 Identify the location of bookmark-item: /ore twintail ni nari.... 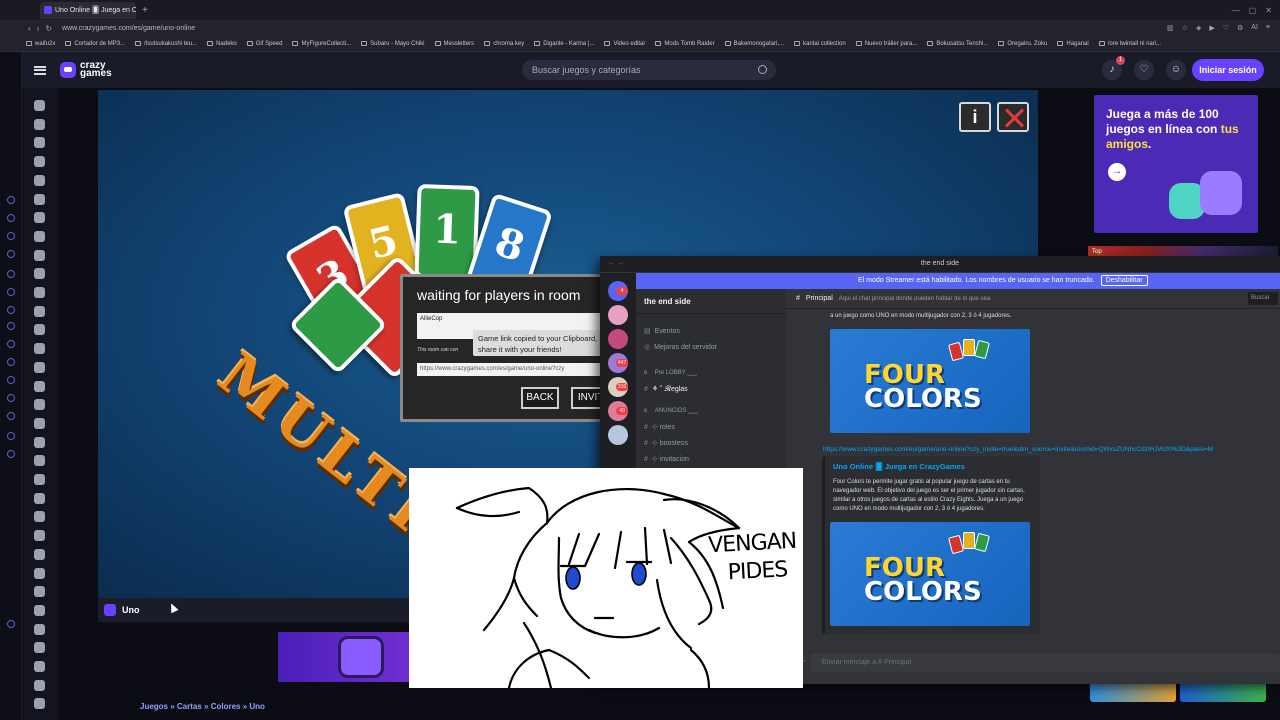
(1129, 44).